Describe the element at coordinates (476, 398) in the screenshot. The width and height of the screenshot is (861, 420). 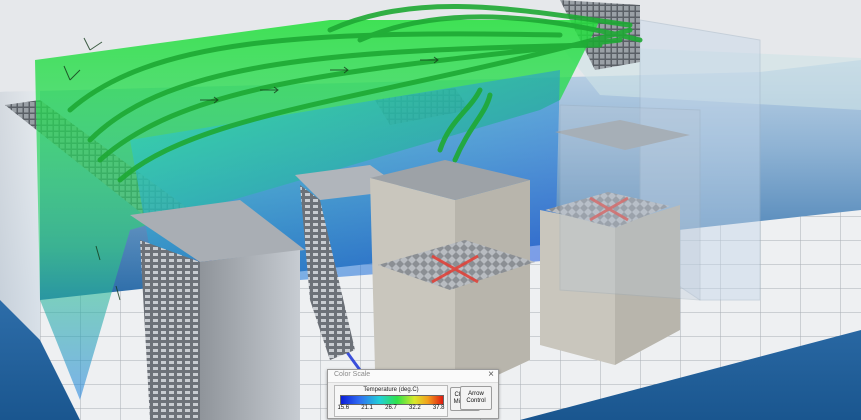
I see `arrow-control-button: Arrow Control` at that location.